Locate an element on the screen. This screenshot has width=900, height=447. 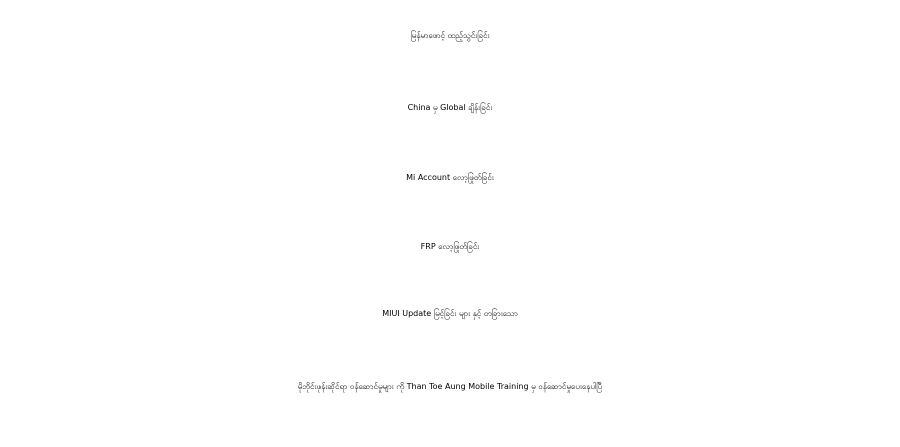
headline-mi-account-unlock: Mi Account လော့ဖြုတ်ခြင်း is located at coordinates (450, 177).